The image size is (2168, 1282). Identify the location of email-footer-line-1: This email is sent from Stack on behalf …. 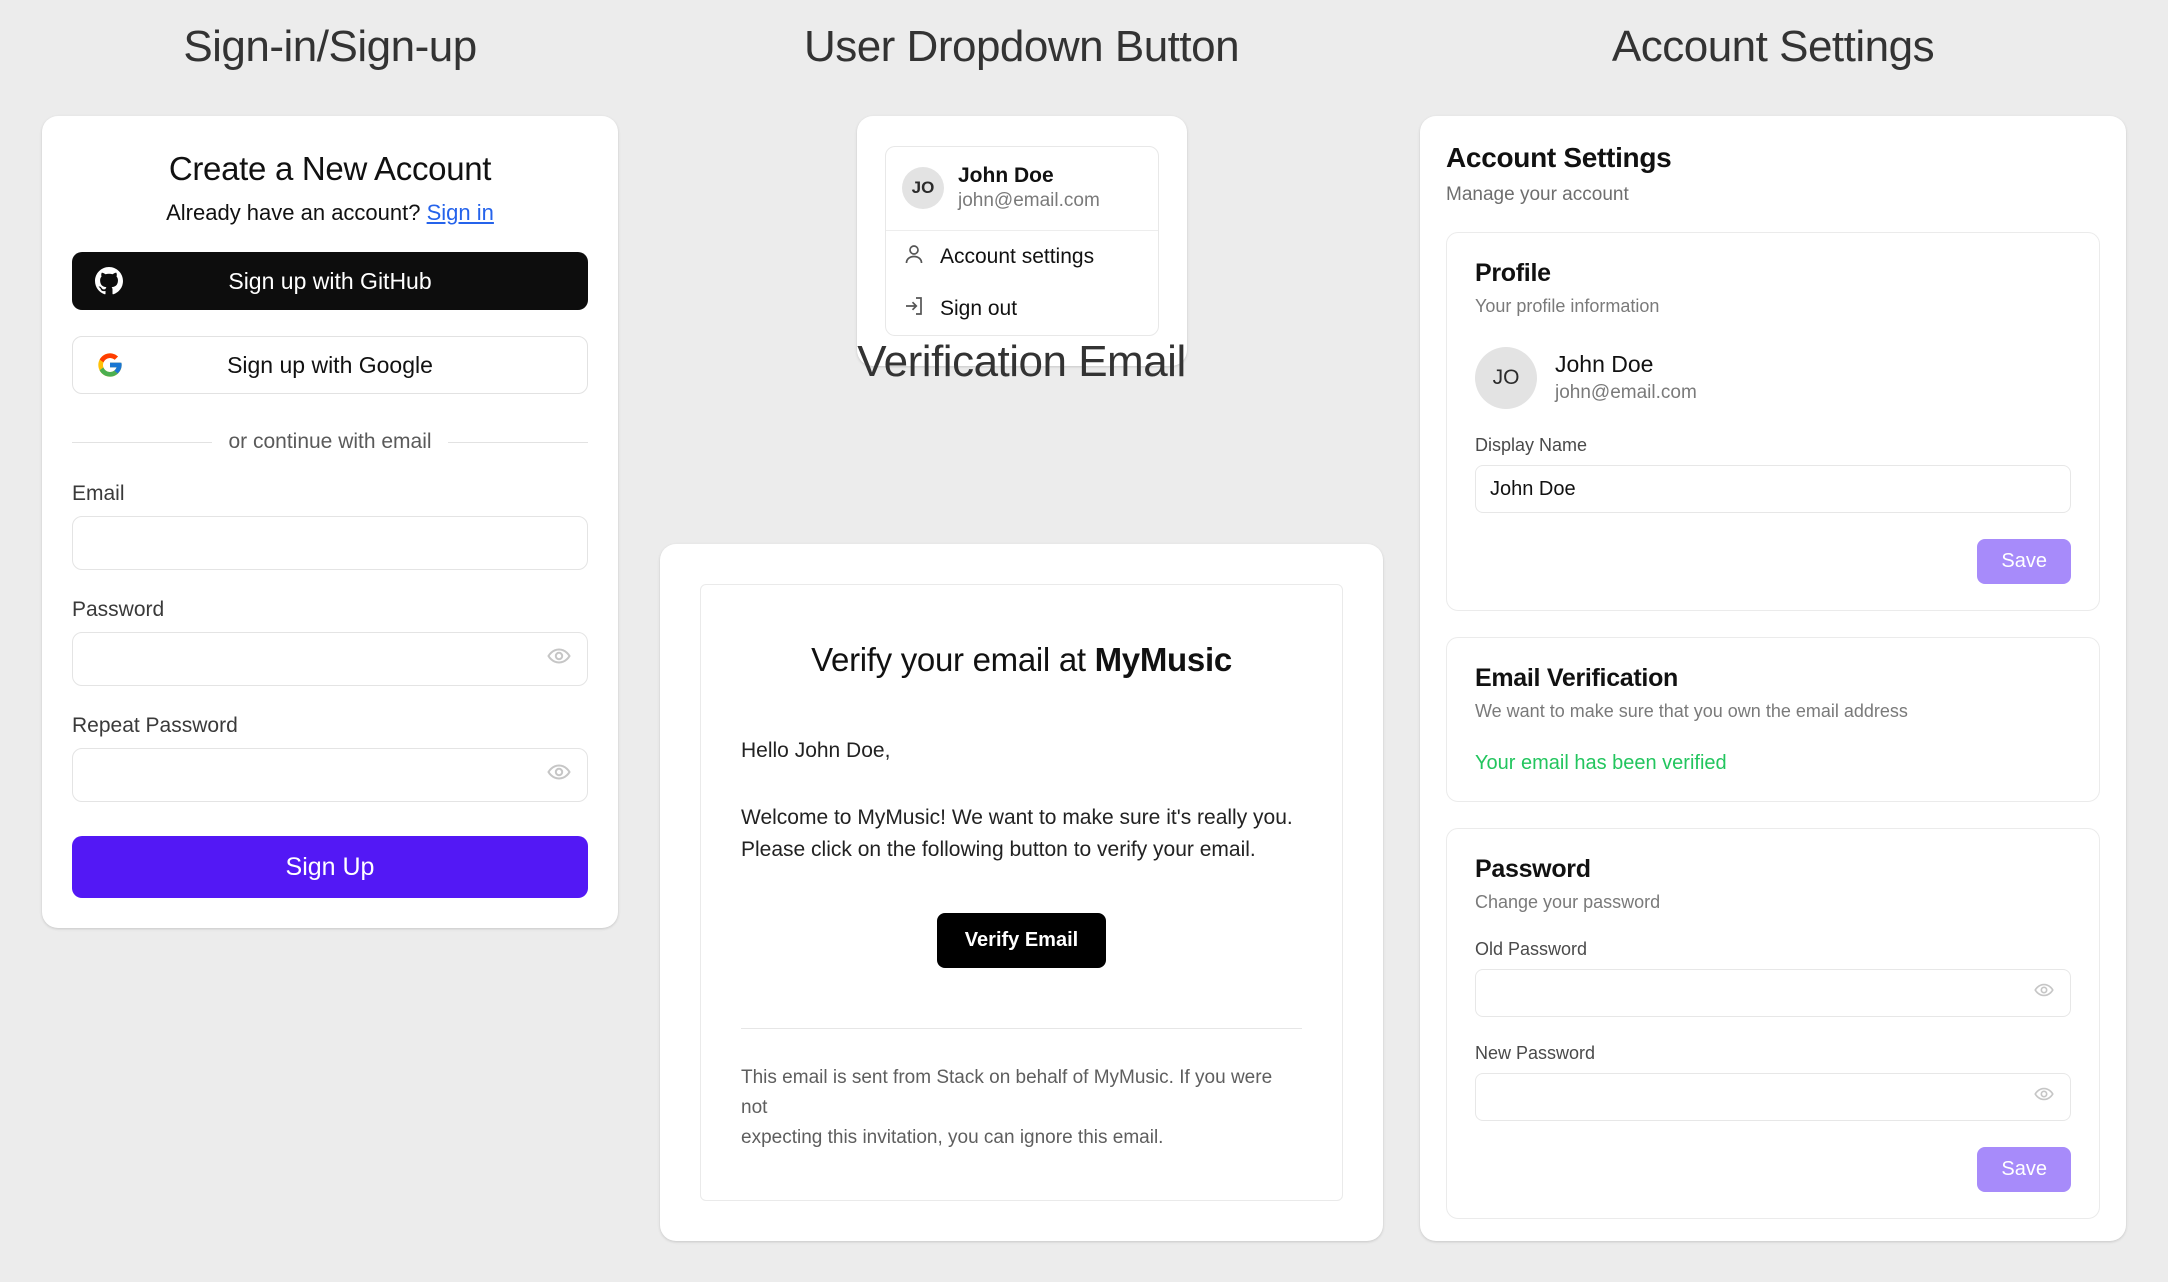
(1007, 1092).